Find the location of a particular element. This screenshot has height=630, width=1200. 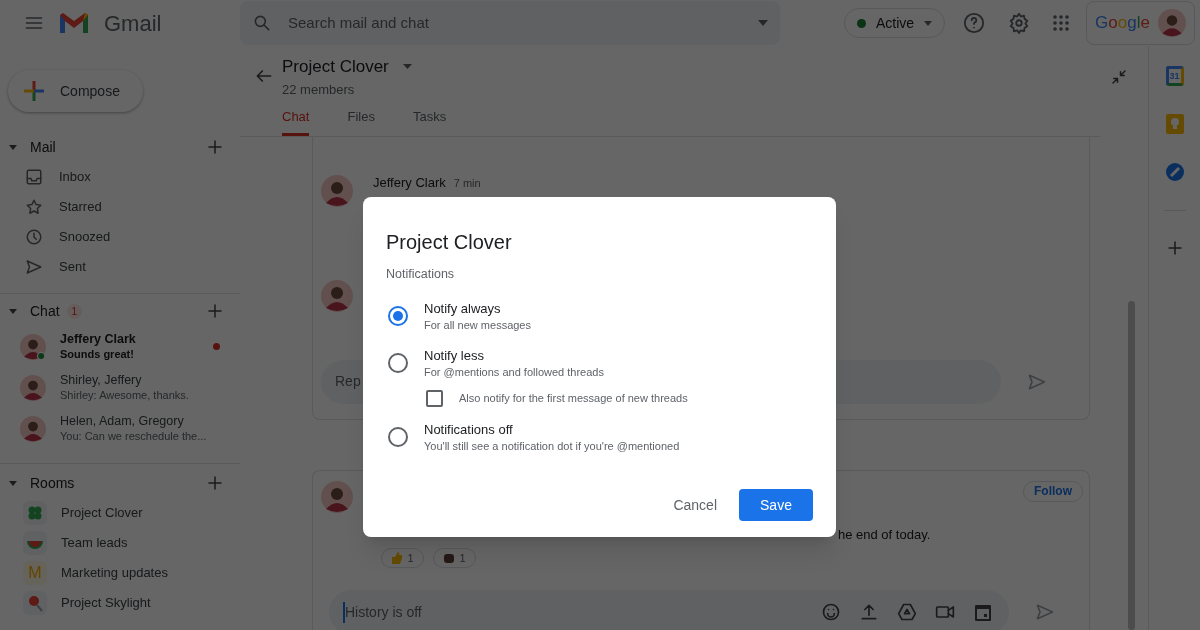

melon-icon is located at coordinates (35, 543).